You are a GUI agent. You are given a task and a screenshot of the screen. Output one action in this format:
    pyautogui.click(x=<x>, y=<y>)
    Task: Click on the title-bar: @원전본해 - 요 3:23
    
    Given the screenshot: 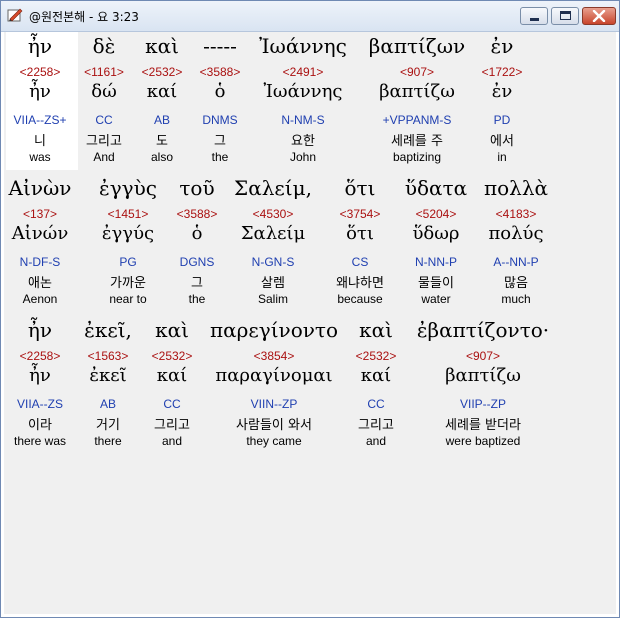 What is the action you would take?
    pyautogui.click(x=310, y=16)
    